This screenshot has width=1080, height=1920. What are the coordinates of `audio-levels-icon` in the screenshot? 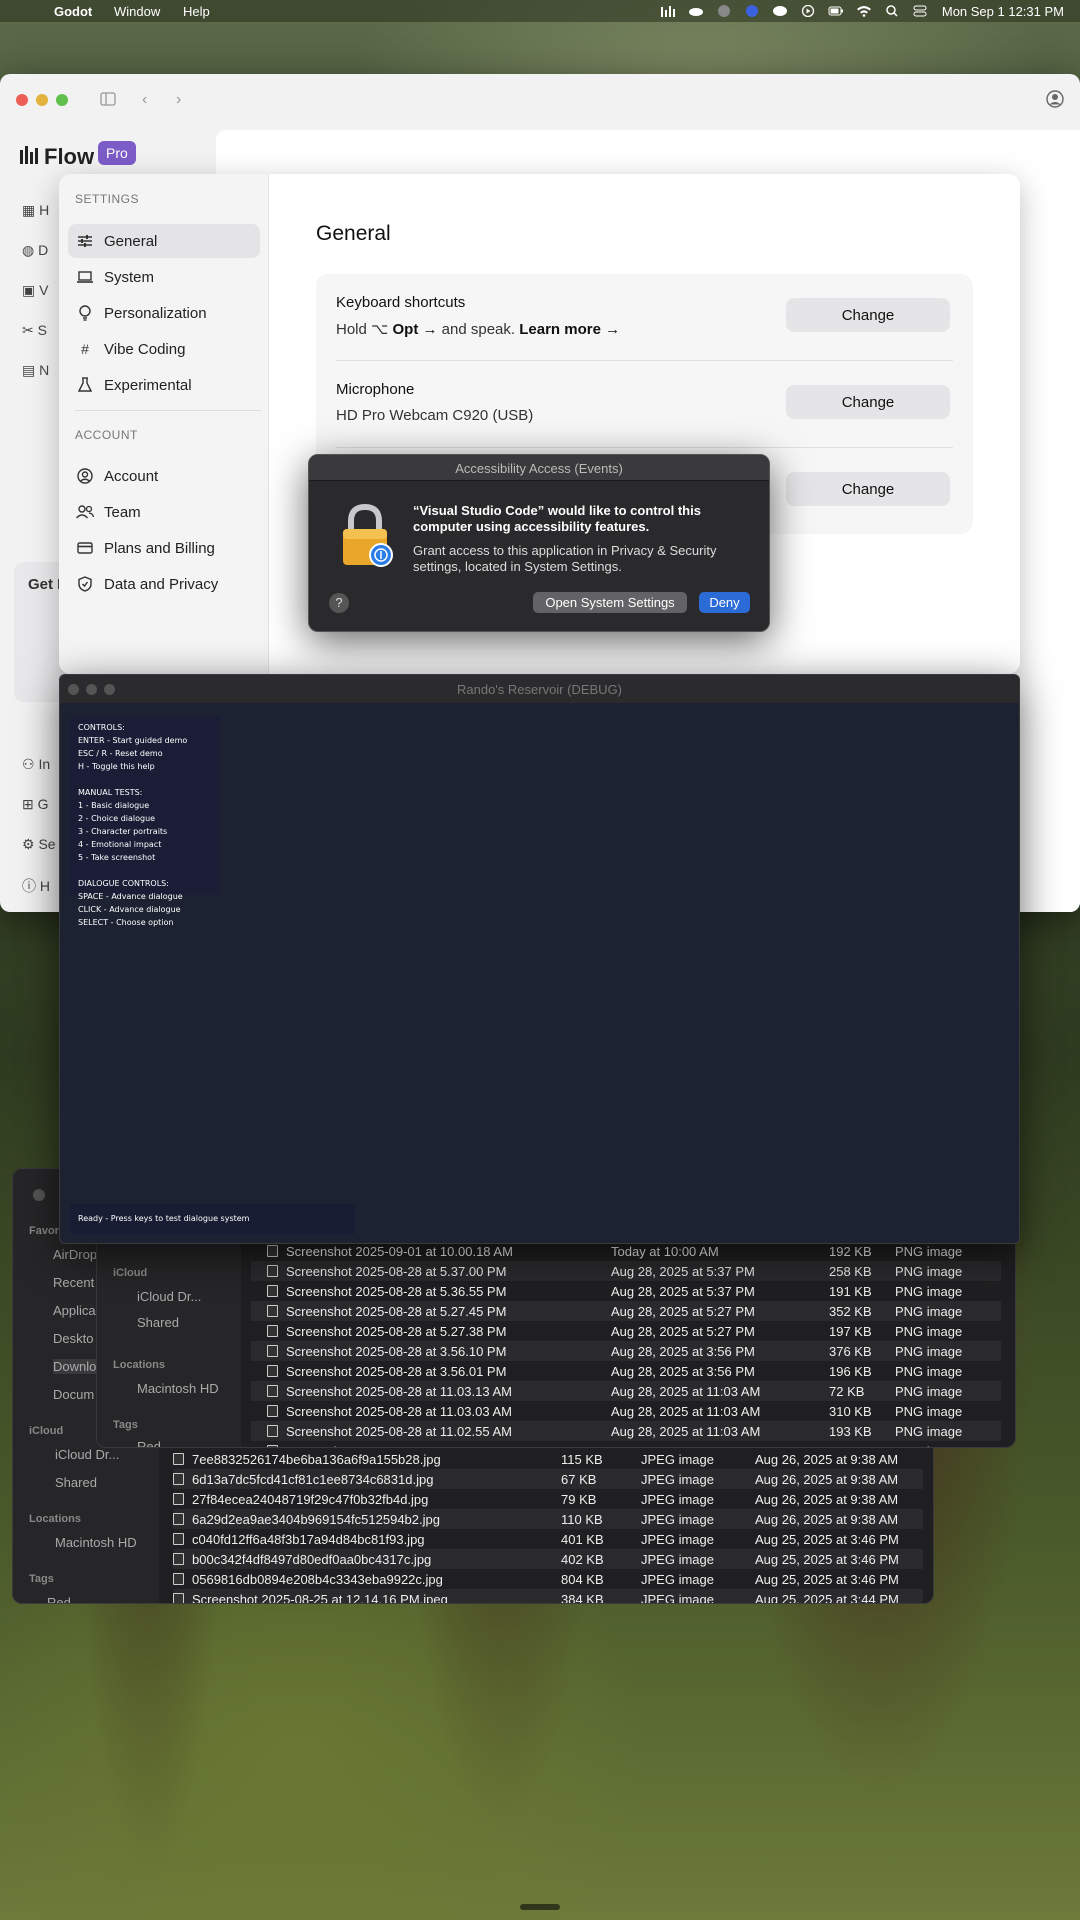 It's located at (668, 11).